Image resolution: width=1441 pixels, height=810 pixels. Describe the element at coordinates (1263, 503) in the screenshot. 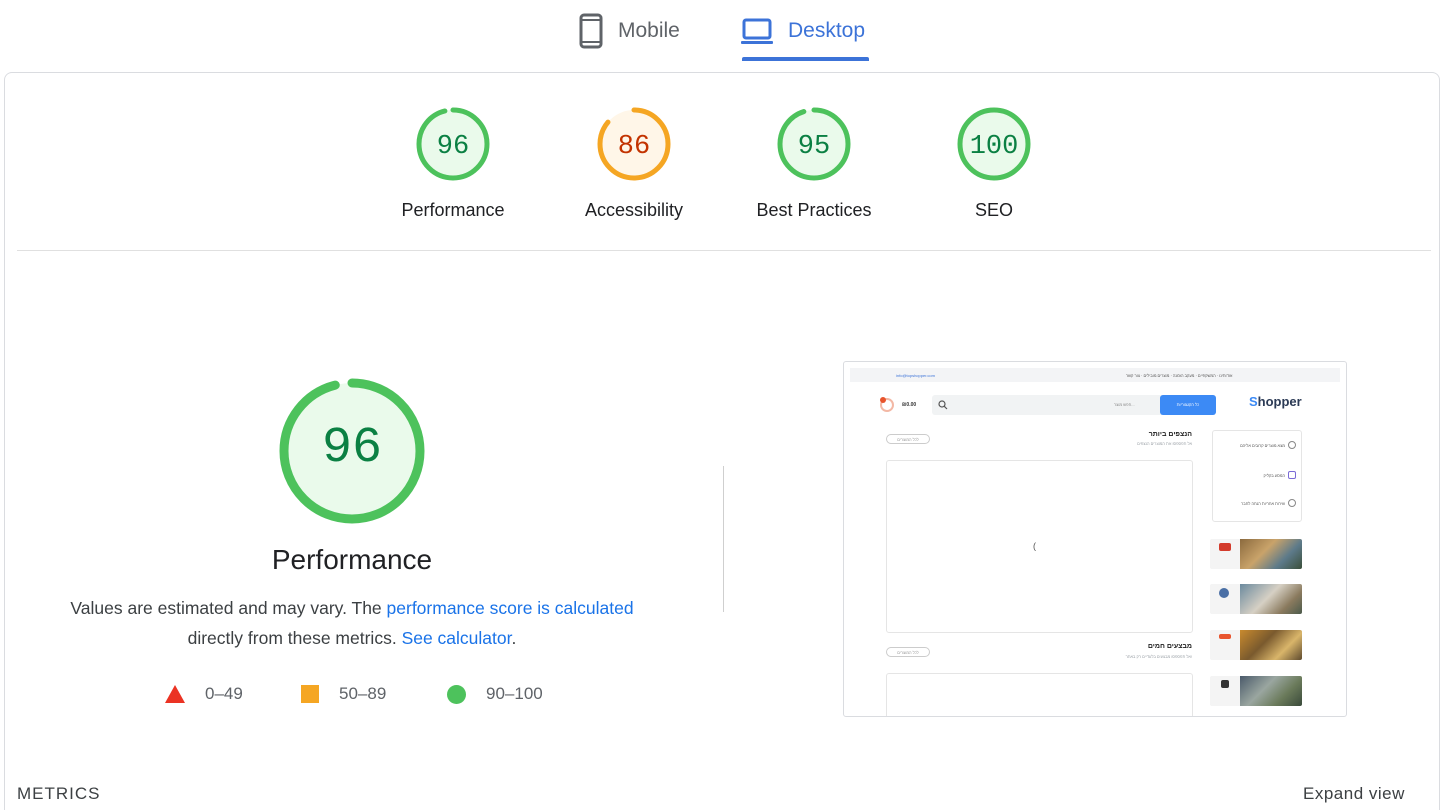

I see `thumb-side-item-label: שירות אחריות הנחה לחבר` at that location.